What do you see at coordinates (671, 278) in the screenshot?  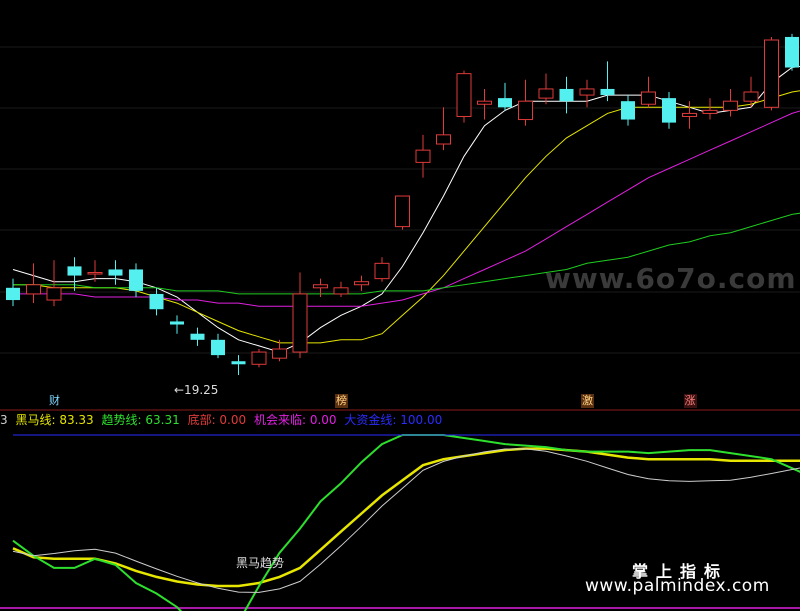 I see `watermark: www.6o7o.com` at bounding box center [671, 278].